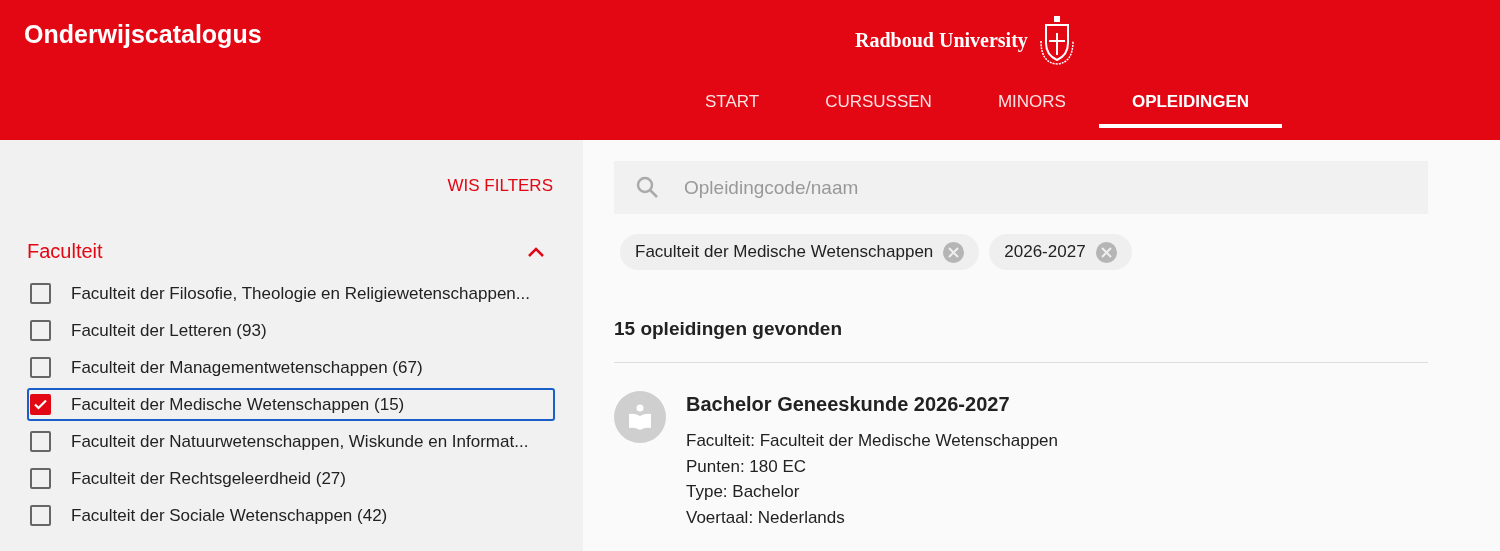  Describe the element at coordinates (1021, 340) in the screenshot. I see `result-count: 15 opleidingen gevonden` at that location.